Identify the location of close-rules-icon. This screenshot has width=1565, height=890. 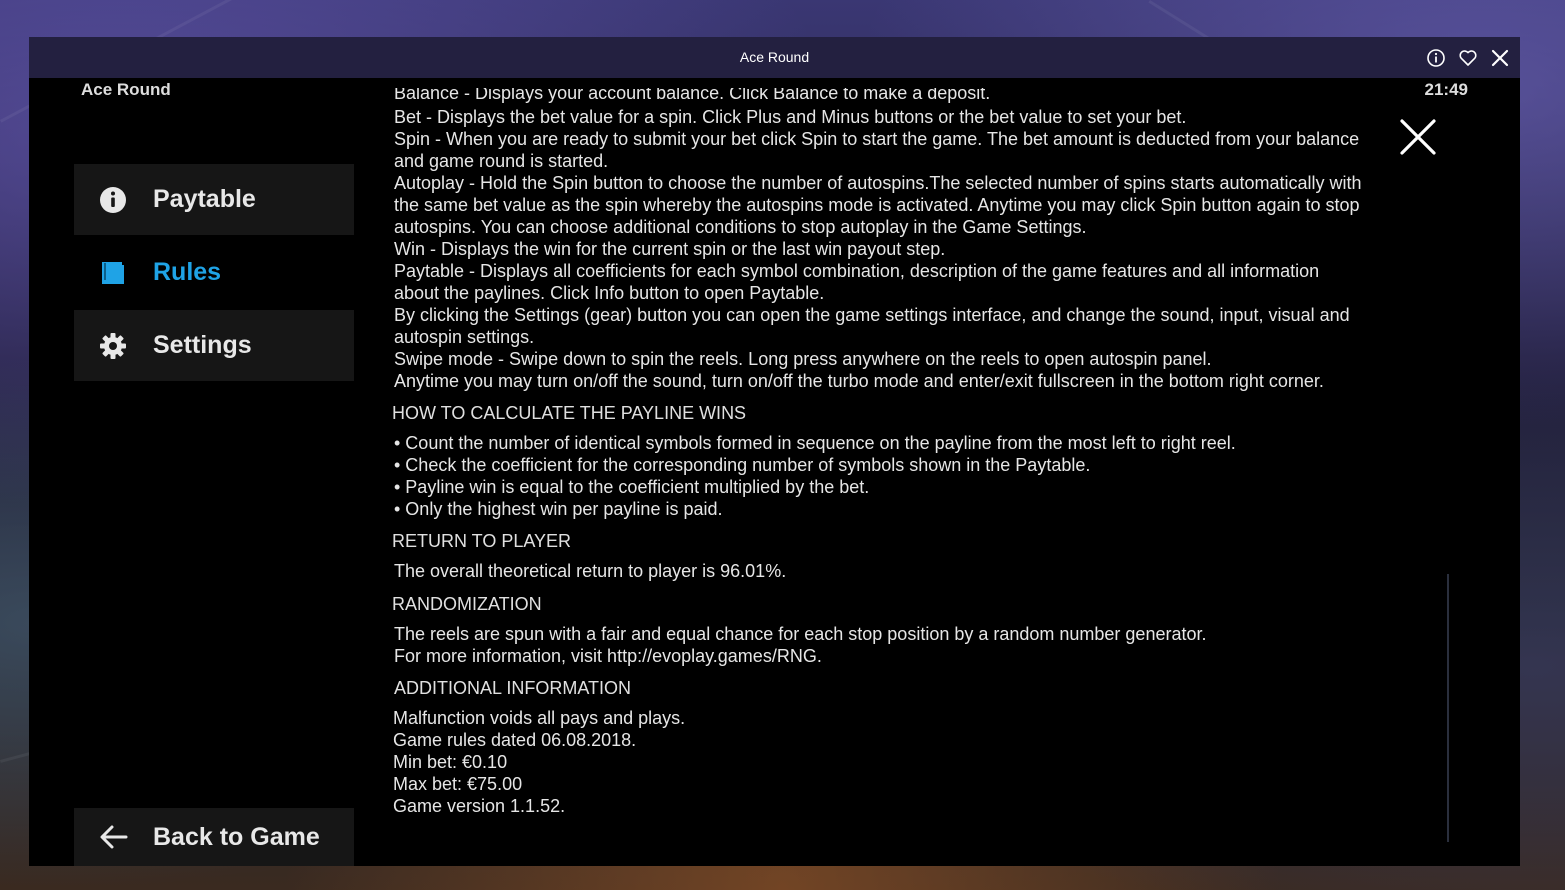
(1418, 137).